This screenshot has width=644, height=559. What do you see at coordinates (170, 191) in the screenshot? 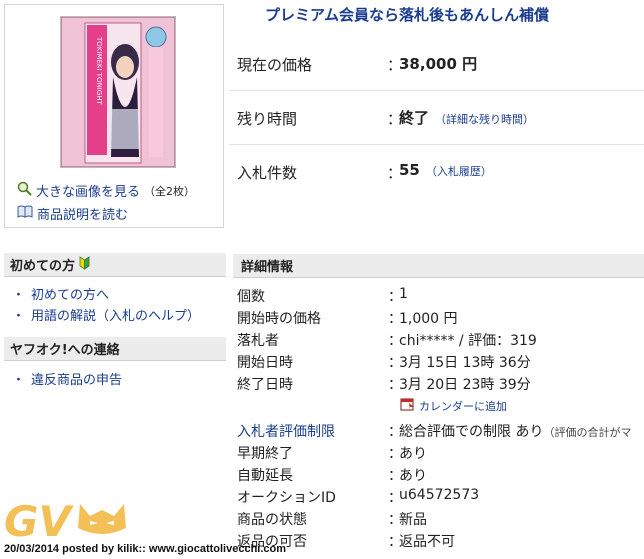
I see `image-count: （全2枚）` at bounding box center [170, 191].